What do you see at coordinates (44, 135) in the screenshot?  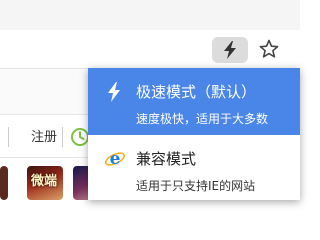 I see `register-link: 注册` at bounding box center [44, 135].